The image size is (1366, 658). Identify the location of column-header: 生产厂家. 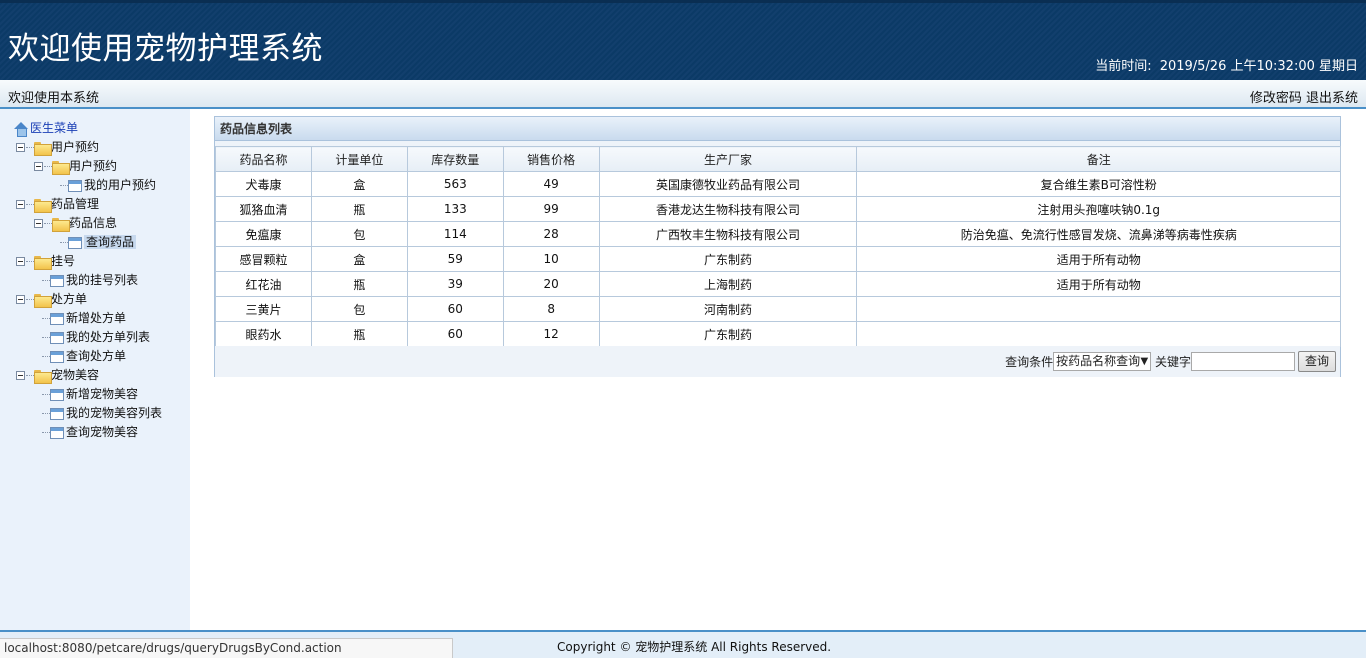
(728, 159).